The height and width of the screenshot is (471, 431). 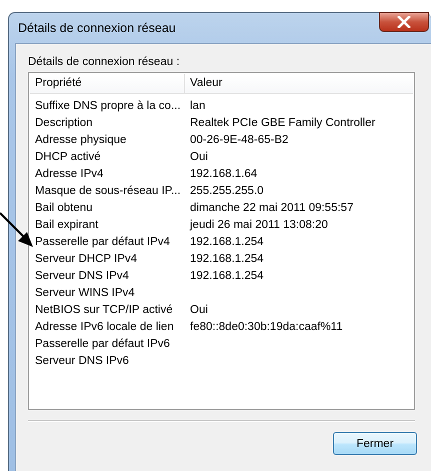 I want to click on close-button, so click(x=404, y=22).